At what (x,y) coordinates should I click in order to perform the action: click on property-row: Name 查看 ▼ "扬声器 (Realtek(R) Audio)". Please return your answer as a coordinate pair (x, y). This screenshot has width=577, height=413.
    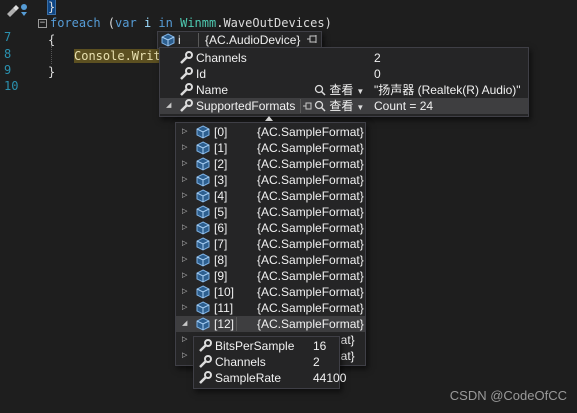
    Looking at the image, I should click on (344, 90).